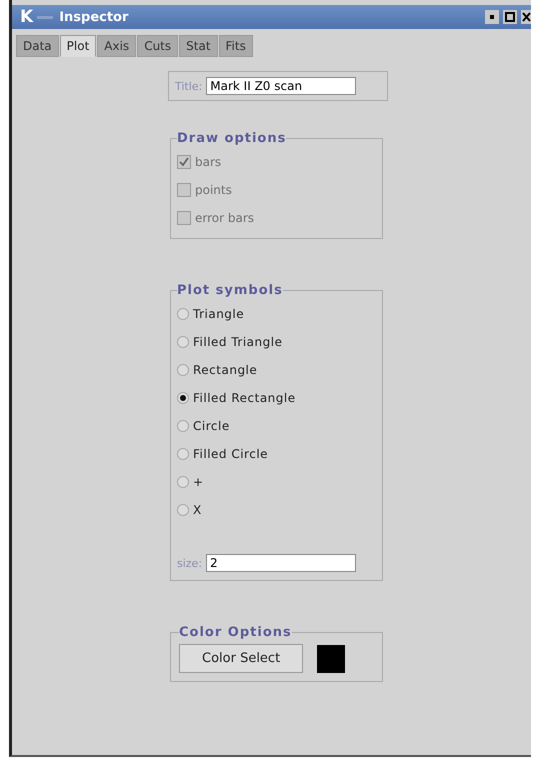  I want to click on maximize-icon, so click(510, 17).